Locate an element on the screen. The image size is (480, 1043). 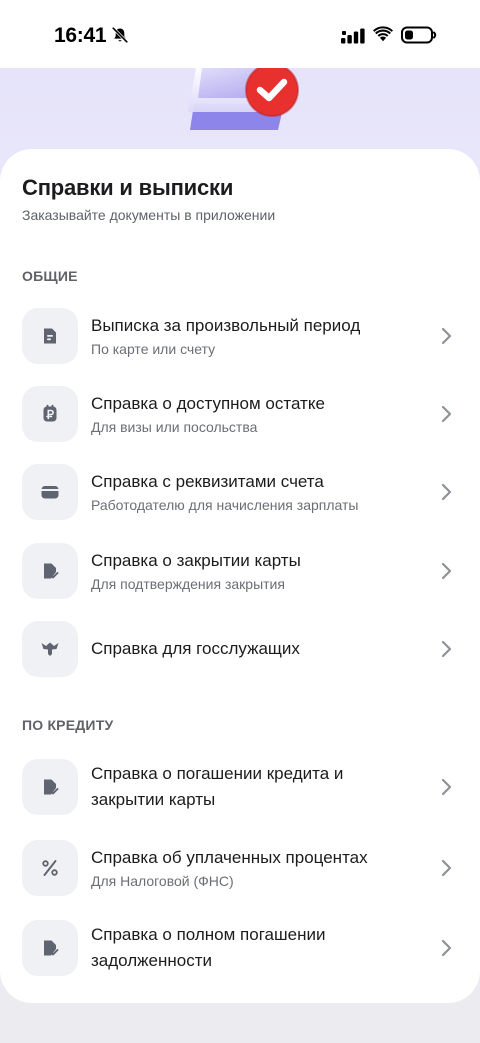
bottom-safe-area is located at coordinates (240, 1023).